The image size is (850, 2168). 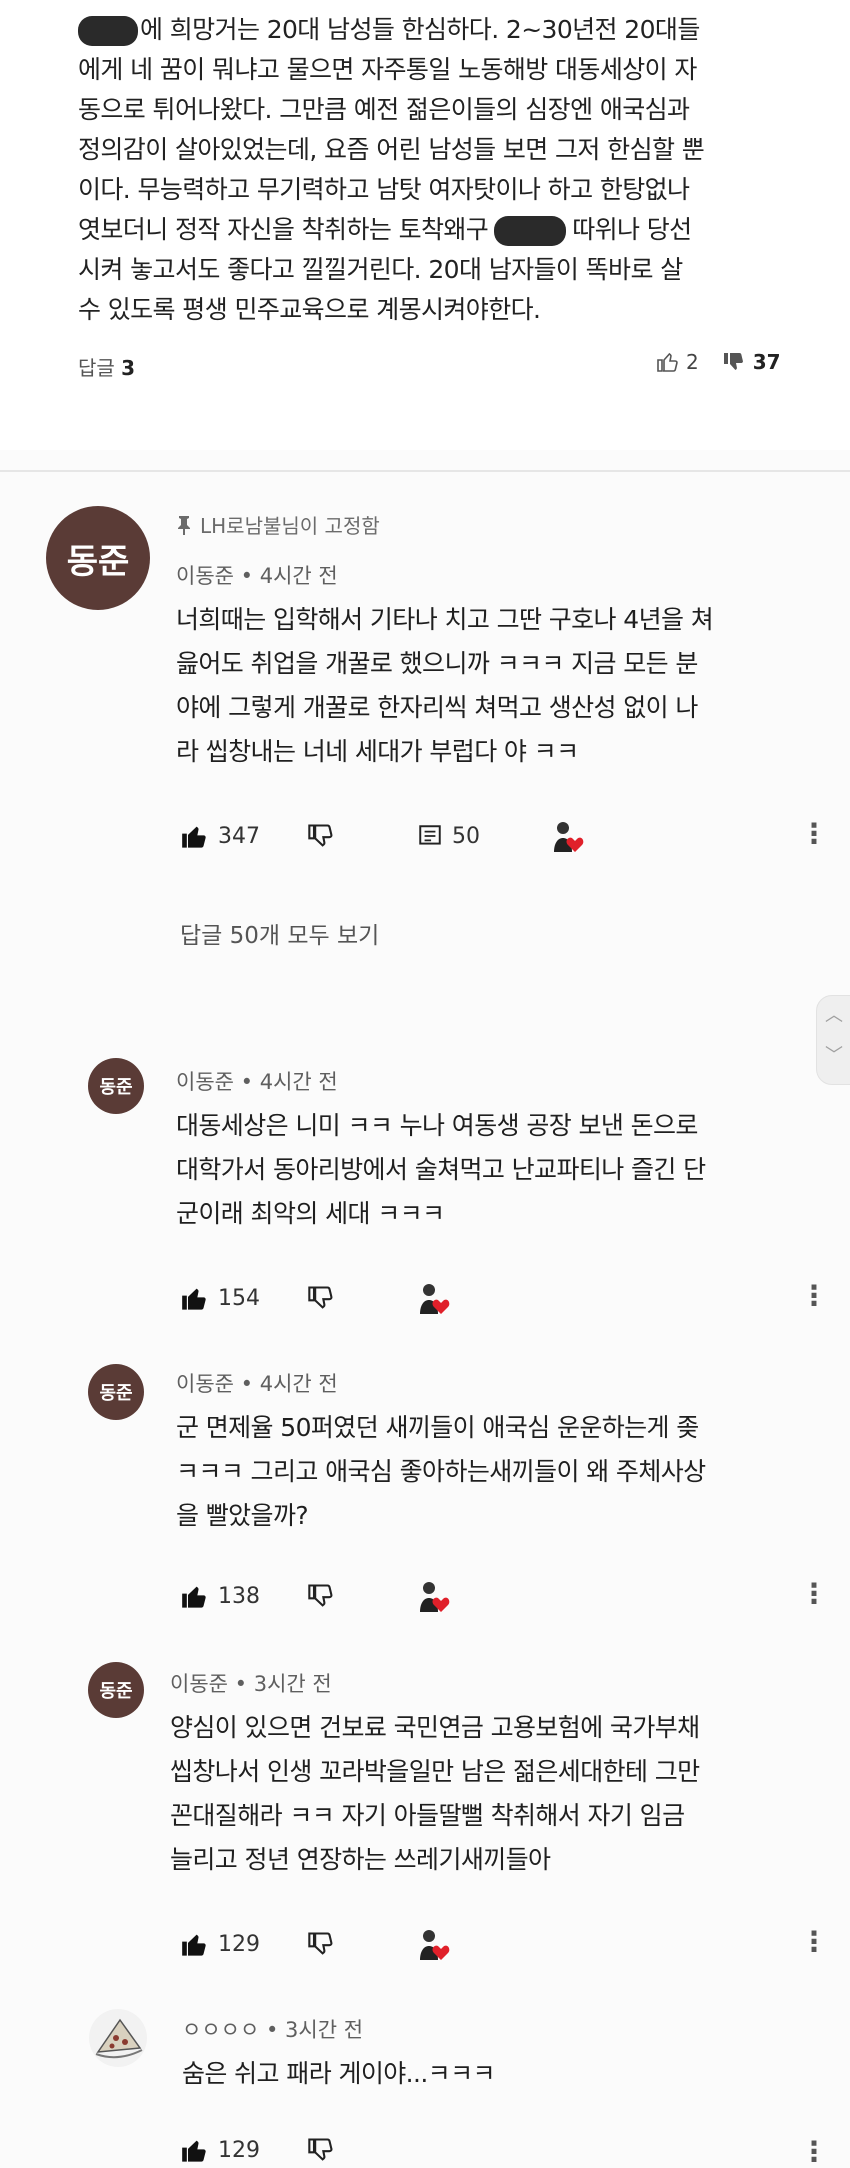 What do you see at coordinates (834, 1055) in the screenshot?
I see `chevron-down-icon: ﹀` at bounding box center [834, 1055].